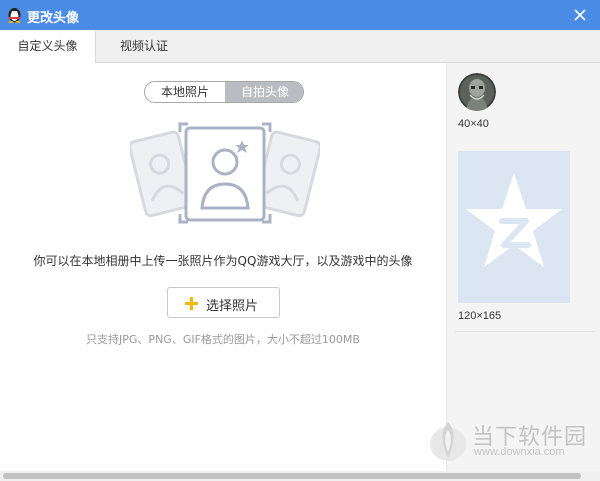 Image resolution: width=600 pixels, height=481 pixels. Describe the element at coordinates (580, 15) in the screenshot. I see `close-icon` at that location.